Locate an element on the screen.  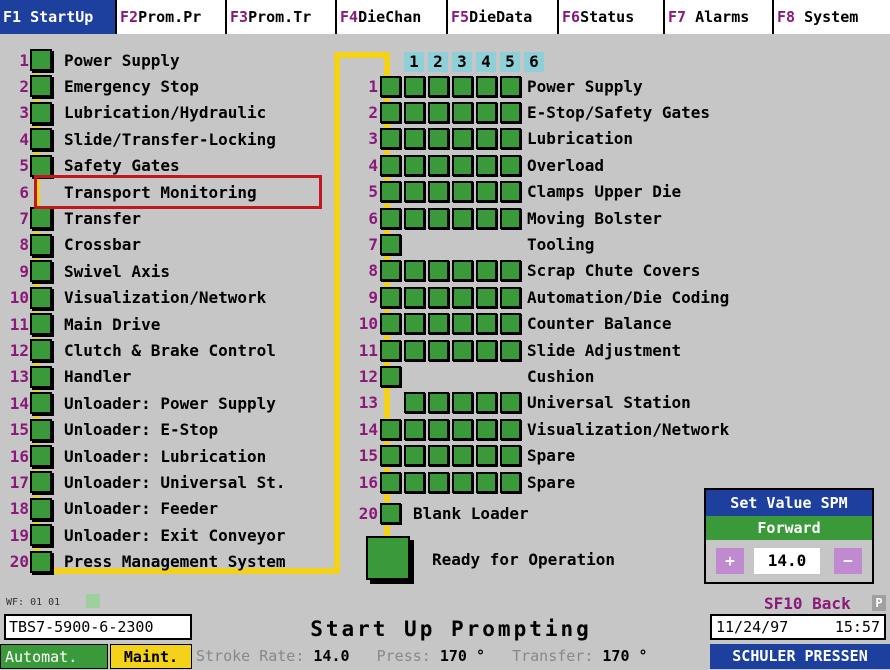
checklist-item: 18 Unloader: Feeder is located at coordinates (109, 509).